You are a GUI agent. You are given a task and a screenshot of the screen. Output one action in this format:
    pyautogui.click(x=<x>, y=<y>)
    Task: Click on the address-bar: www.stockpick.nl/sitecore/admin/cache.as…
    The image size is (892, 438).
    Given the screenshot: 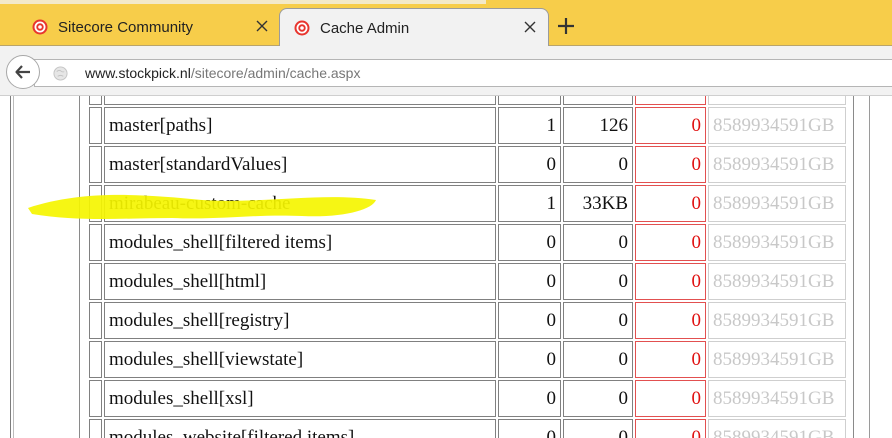 What is the action you would take?
    pyautogui.click(x=463, y=73)
    